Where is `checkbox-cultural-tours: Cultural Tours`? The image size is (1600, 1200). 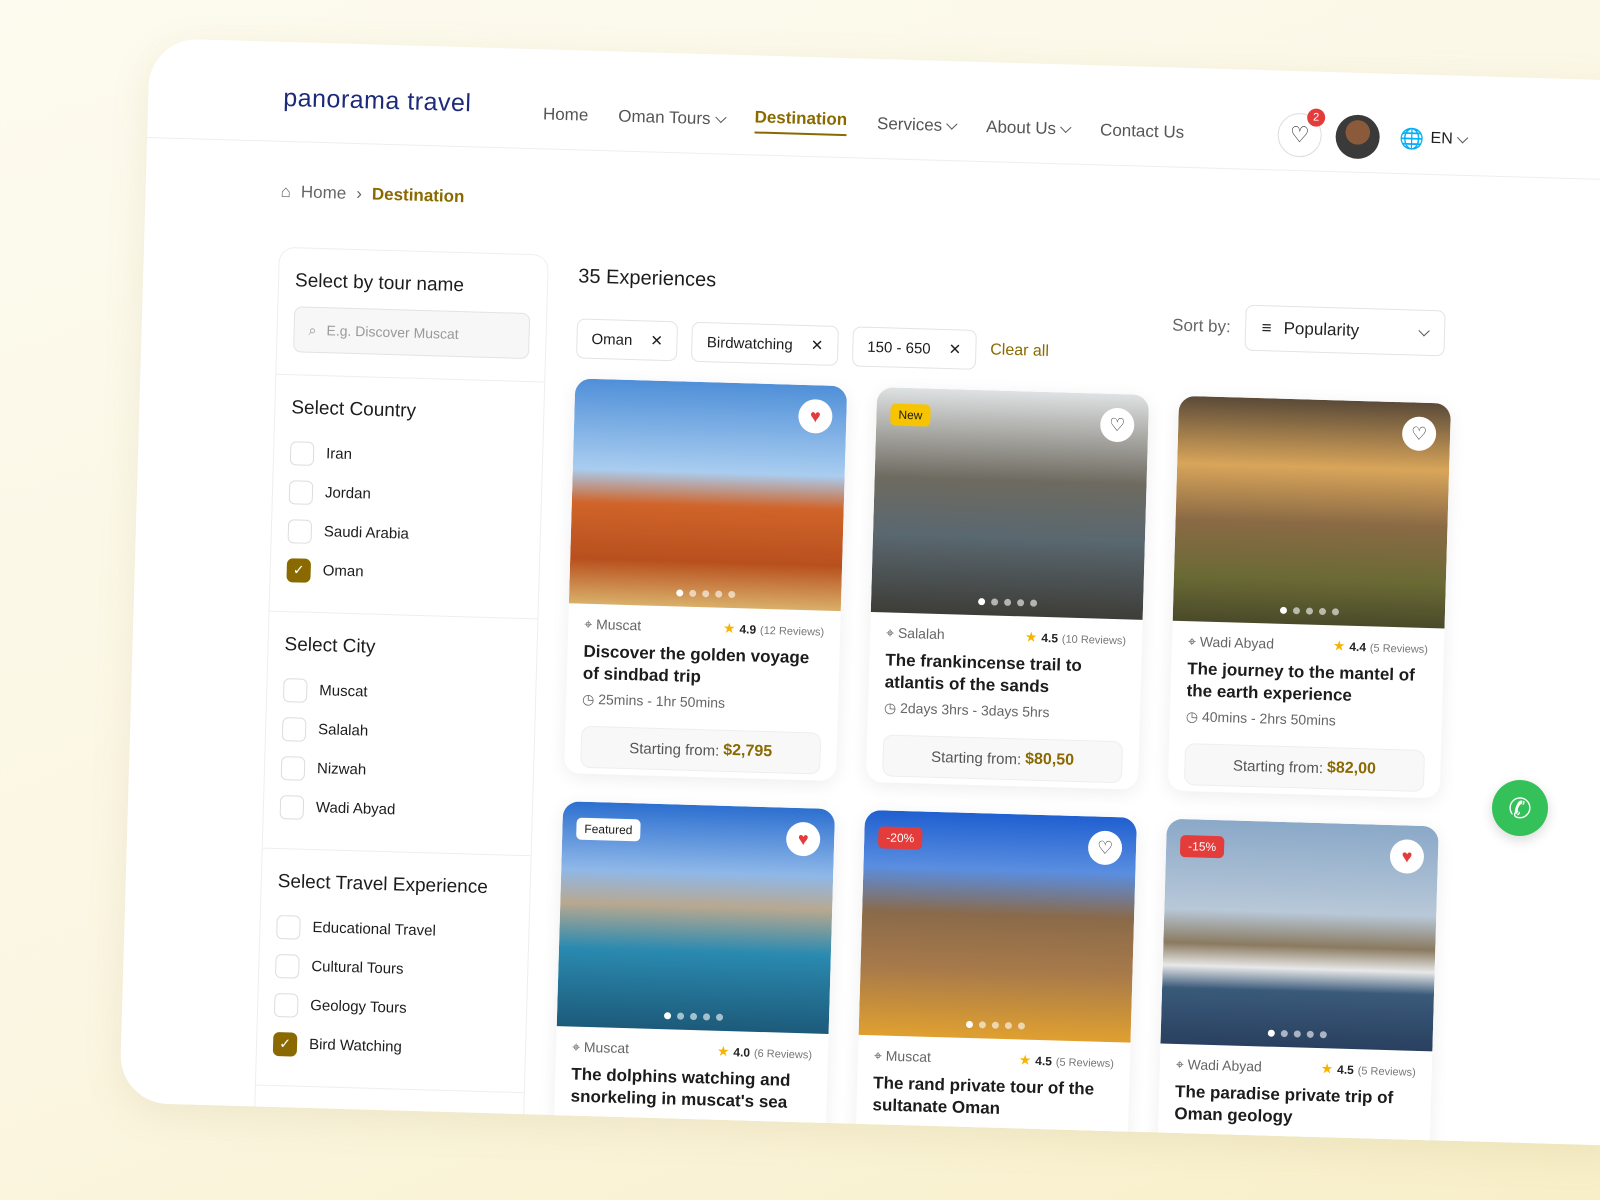 checkbox-cultural-tours: Cultural Tours is located at coordinates (393, 969).